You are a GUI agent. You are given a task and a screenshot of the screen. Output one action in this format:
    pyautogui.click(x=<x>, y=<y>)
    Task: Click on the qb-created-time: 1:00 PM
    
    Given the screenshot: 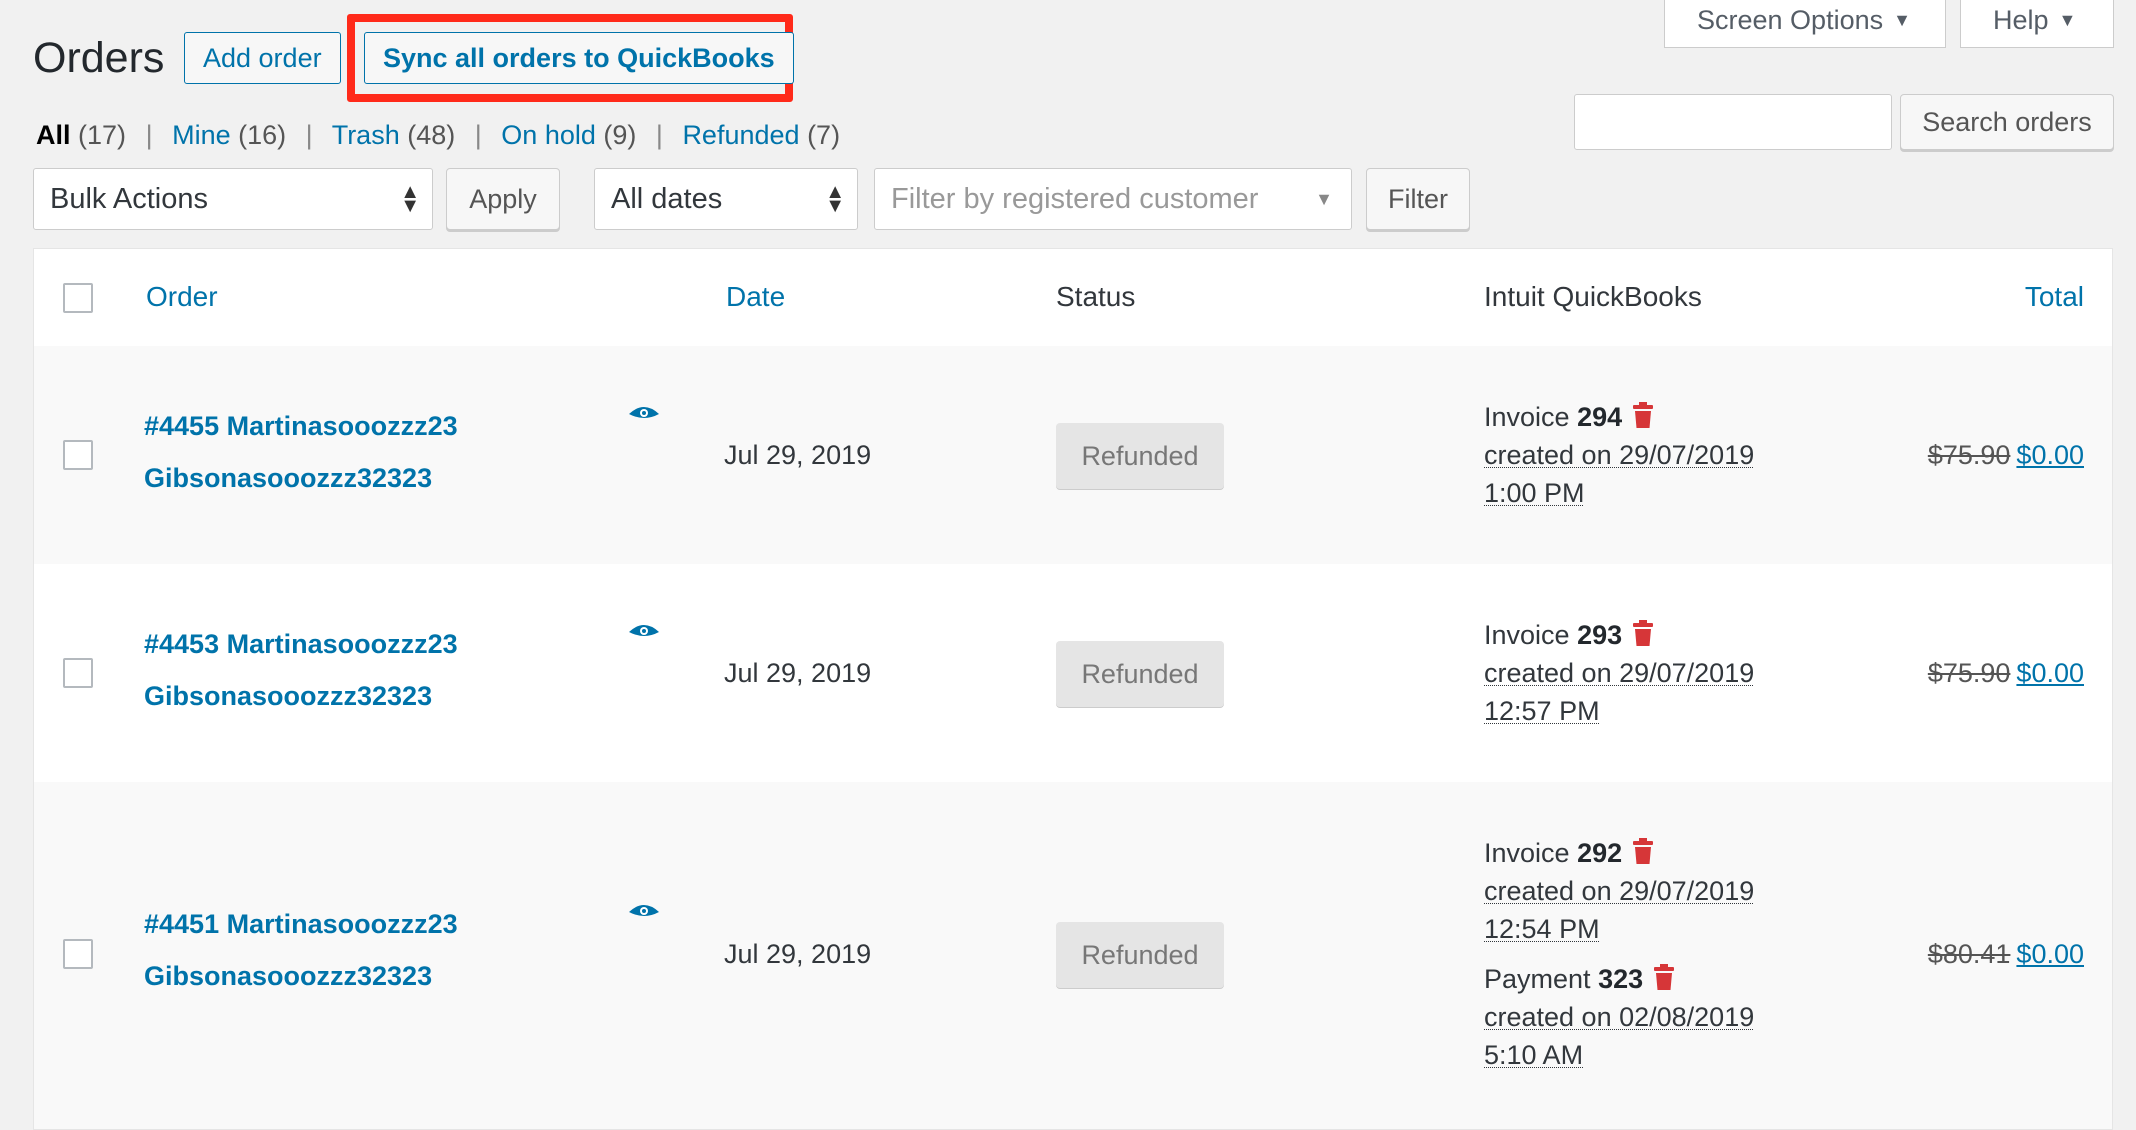 What is the action you would take?
    pyautogui.click(x=1534, y=493)
    